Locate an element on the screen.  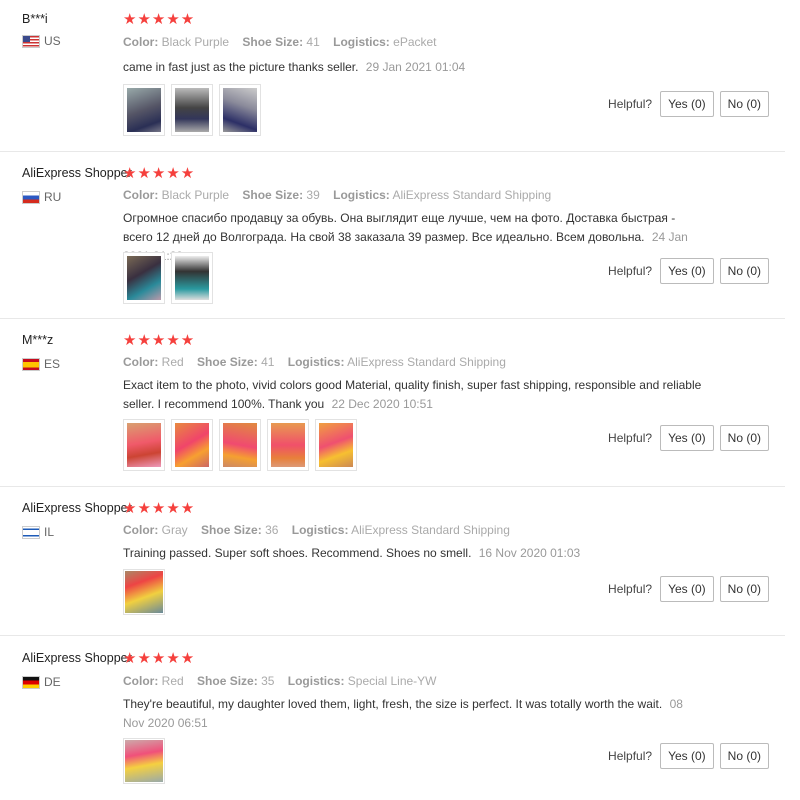
us-flag-icon is located at coordinates (31, 41).